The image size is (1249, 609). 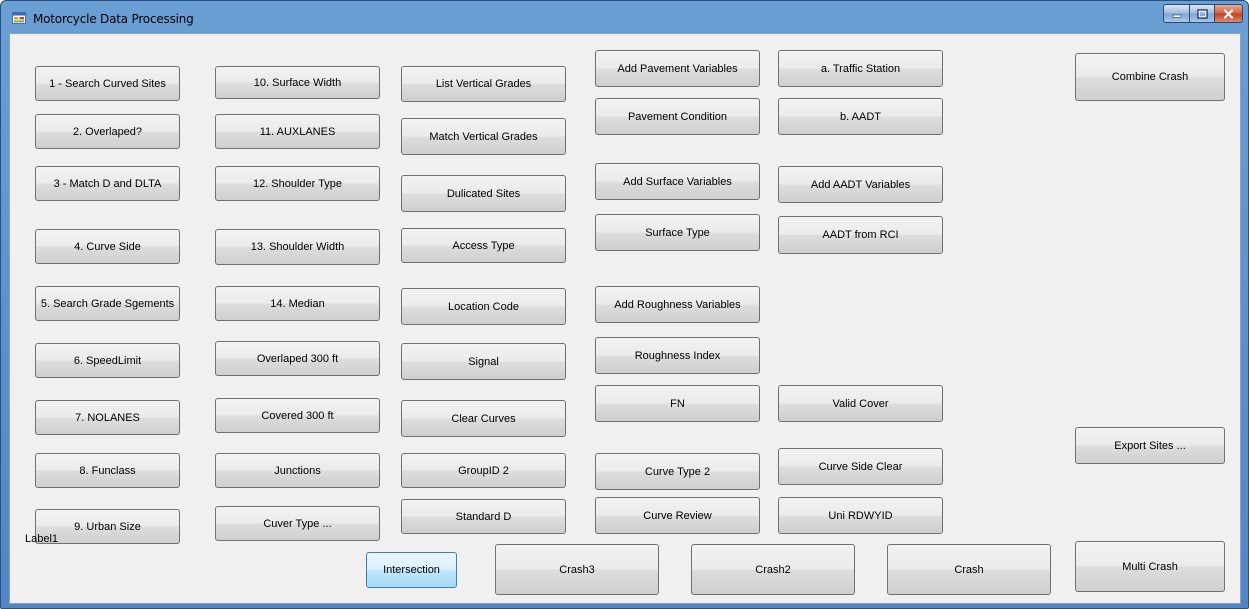 What do you see at coordinates (113, 19) in the screenshot?
I see `window-title: Motorcycle Data Processing` at bounding box center [113, 19].